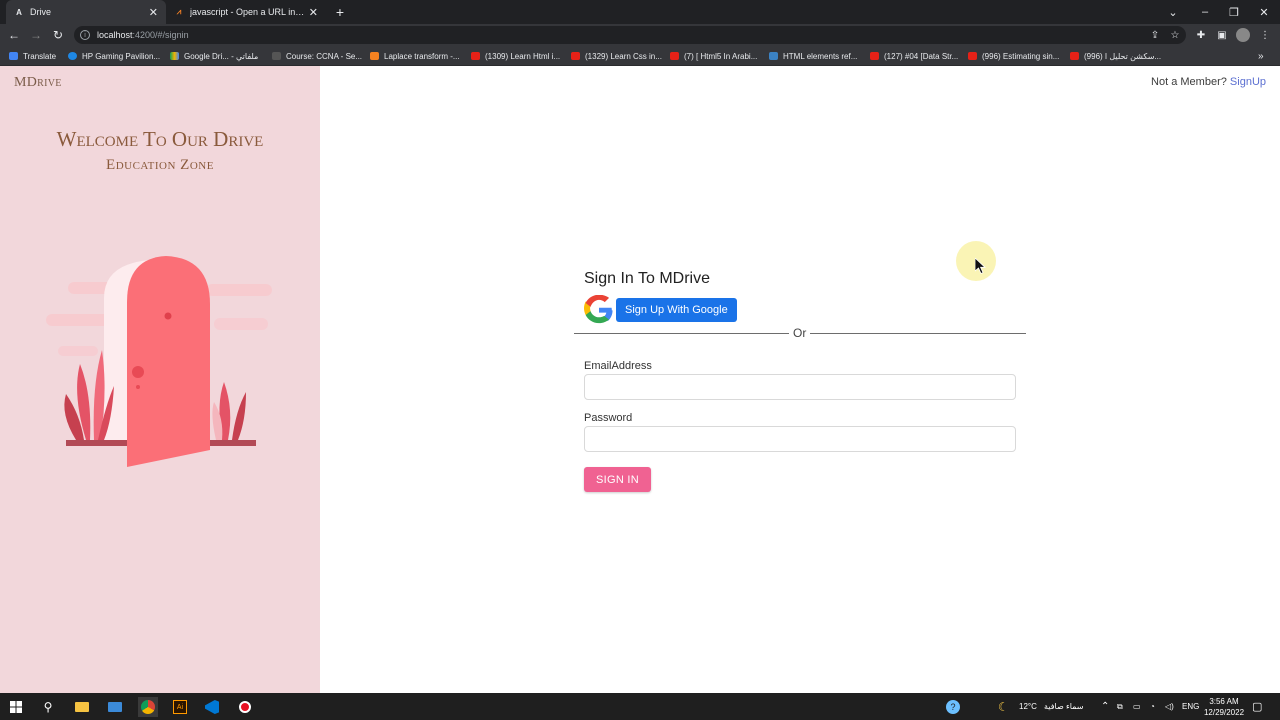 The height and width of the screenshot is (720, 1280). What do you see at coordinates (1190, 706) in the screenshot?
I see `language-indicator: ENG` at bounding box center [1190, 706].